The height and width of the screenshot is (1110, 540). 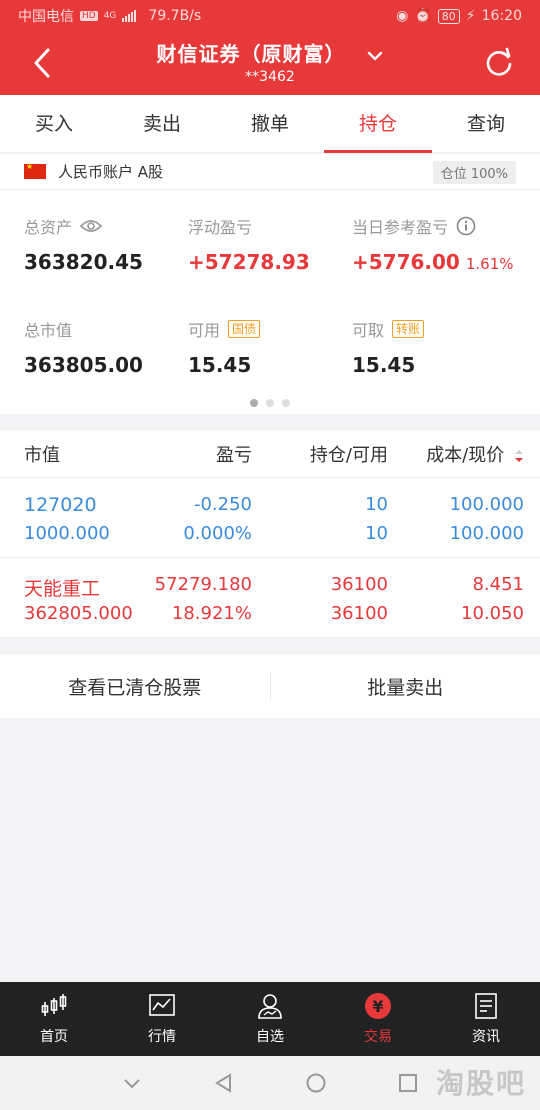 I want to click on batch-sell-button: 批量卖出, so click(x=405, y=686).